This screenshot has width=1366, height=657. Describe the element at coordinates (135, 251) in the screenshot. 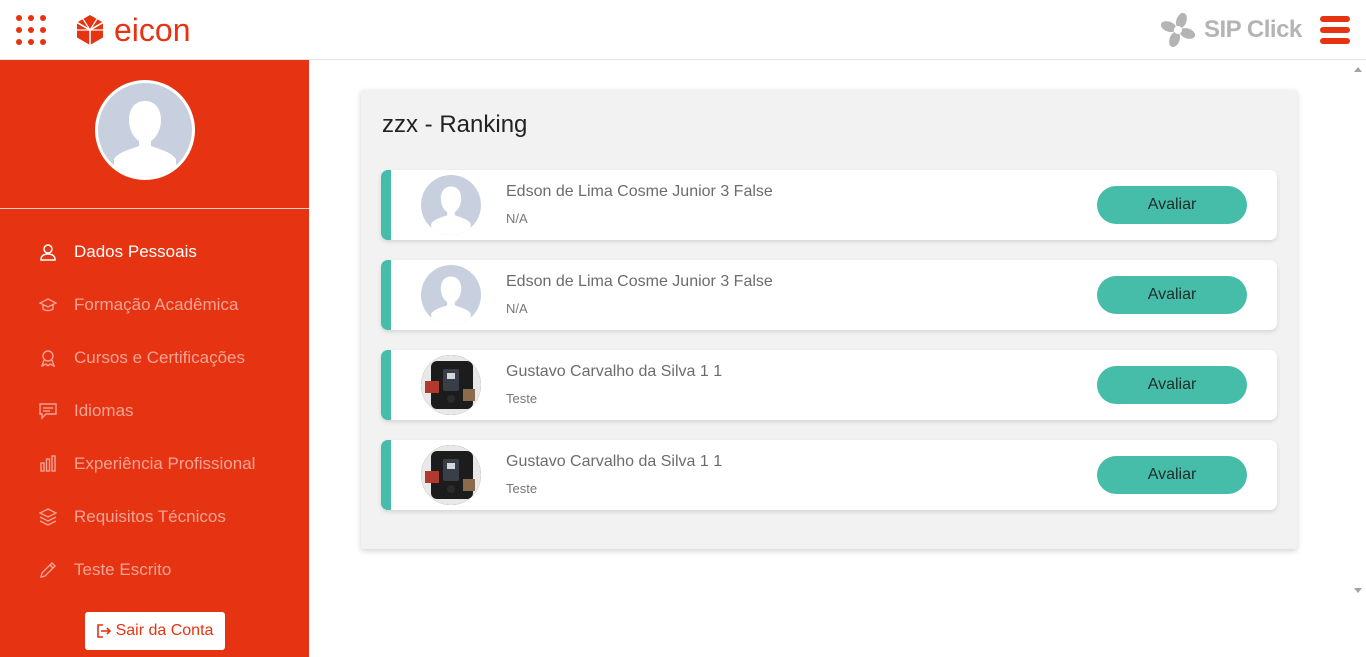

I see `sidebar-item-label: Dados Pessoais` at that location.